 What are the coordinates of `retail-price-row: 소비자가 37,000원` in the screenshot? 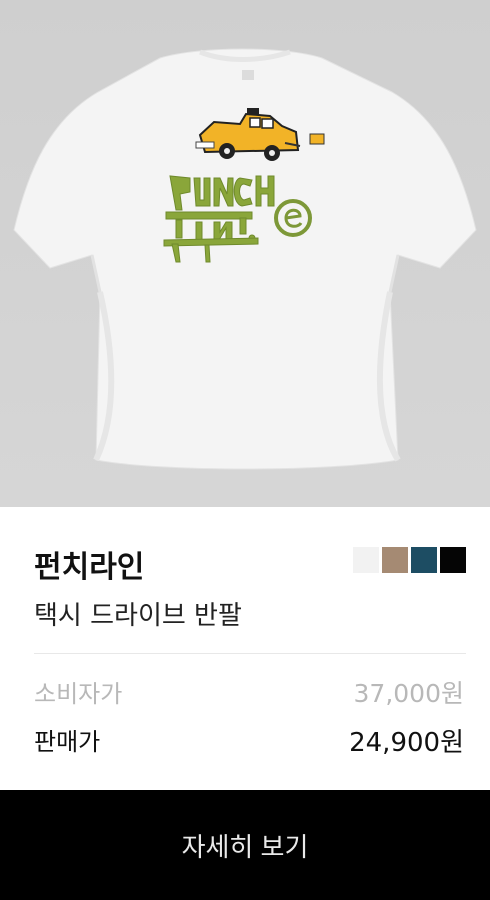 It's located at (249, 692).